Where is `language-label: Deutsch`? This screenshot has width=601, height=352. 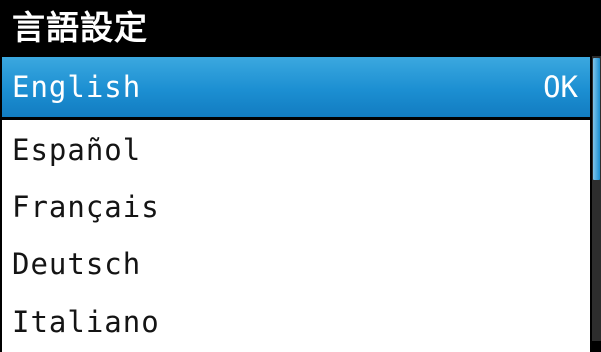
language-label: Deutsch is located at coordinates (77, 264).